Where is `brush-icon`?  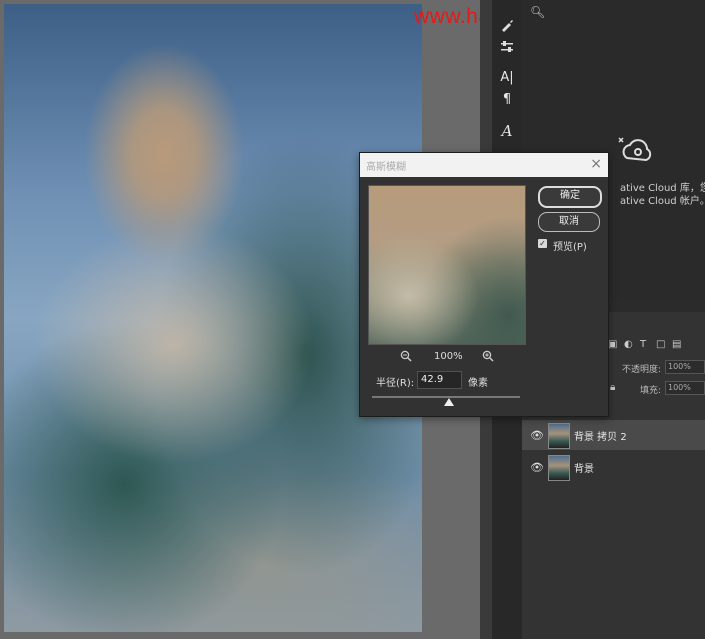
brush-icon is located at coordinates (507, 26).